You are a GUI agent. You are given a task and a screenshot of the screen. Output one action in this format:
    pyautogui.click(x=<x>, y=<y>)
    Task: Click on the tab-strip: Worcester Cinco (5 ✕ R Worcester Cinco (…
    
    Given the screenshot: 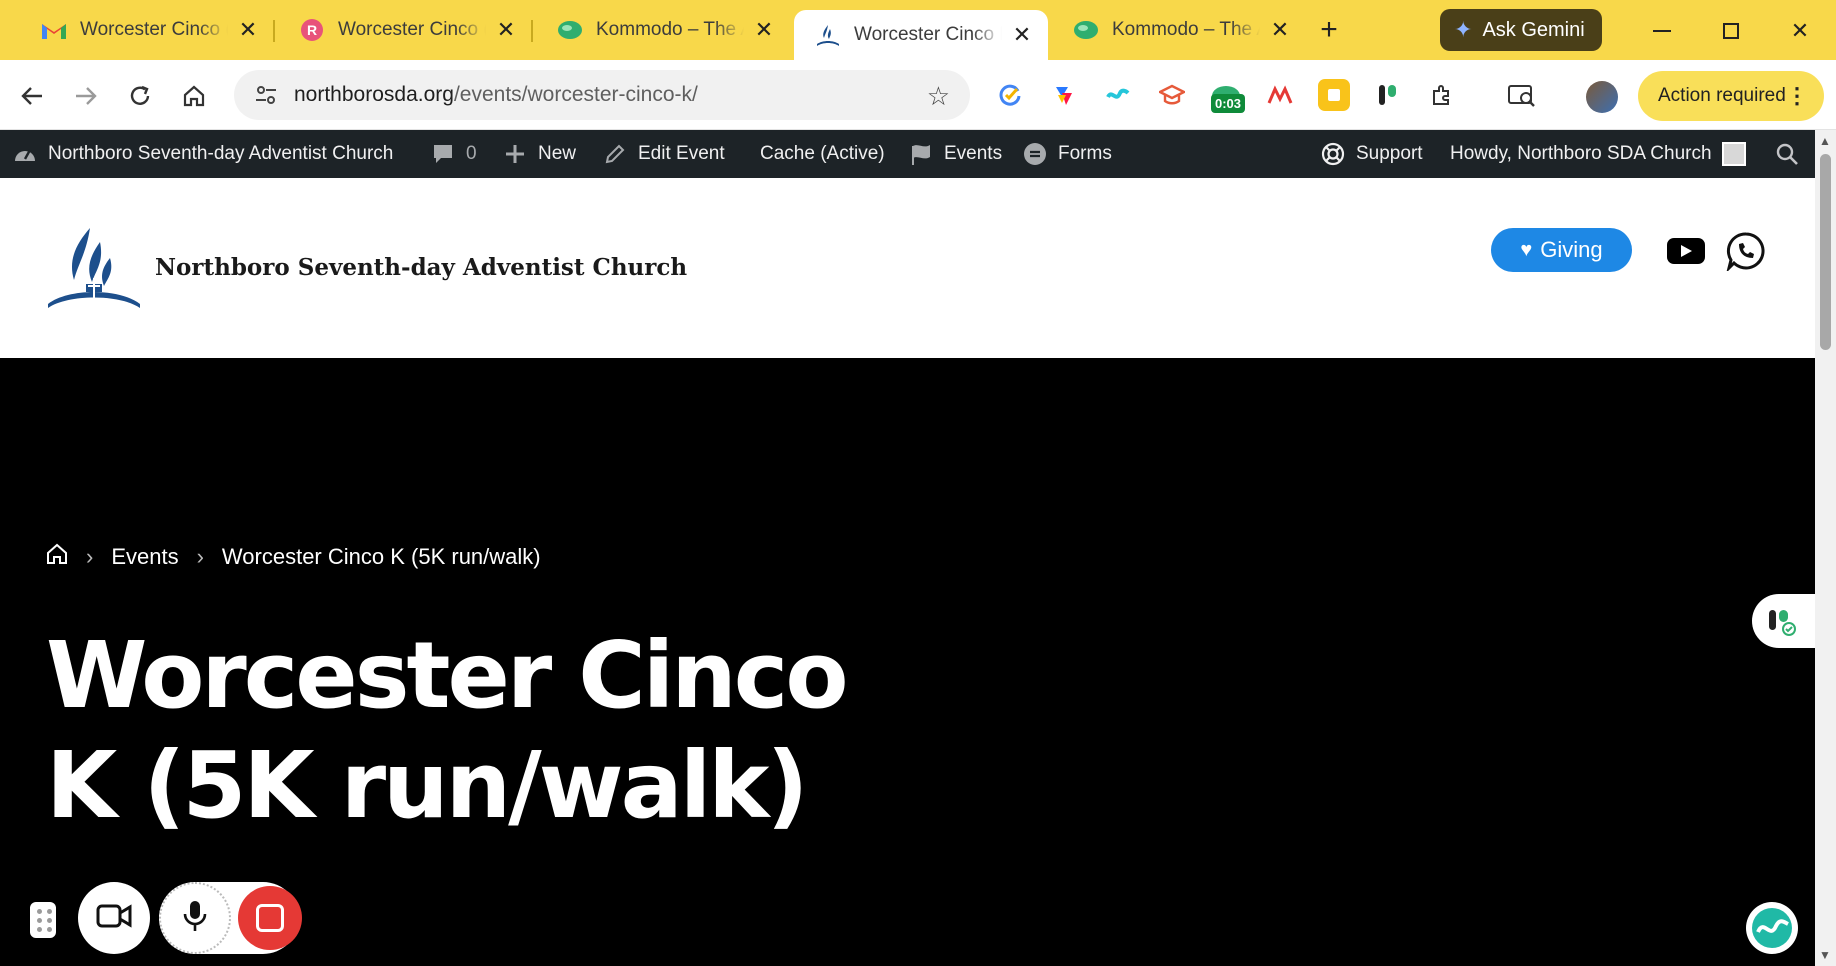 What is the action you would take?
    pyautogui.click(x=918, y=30)
    